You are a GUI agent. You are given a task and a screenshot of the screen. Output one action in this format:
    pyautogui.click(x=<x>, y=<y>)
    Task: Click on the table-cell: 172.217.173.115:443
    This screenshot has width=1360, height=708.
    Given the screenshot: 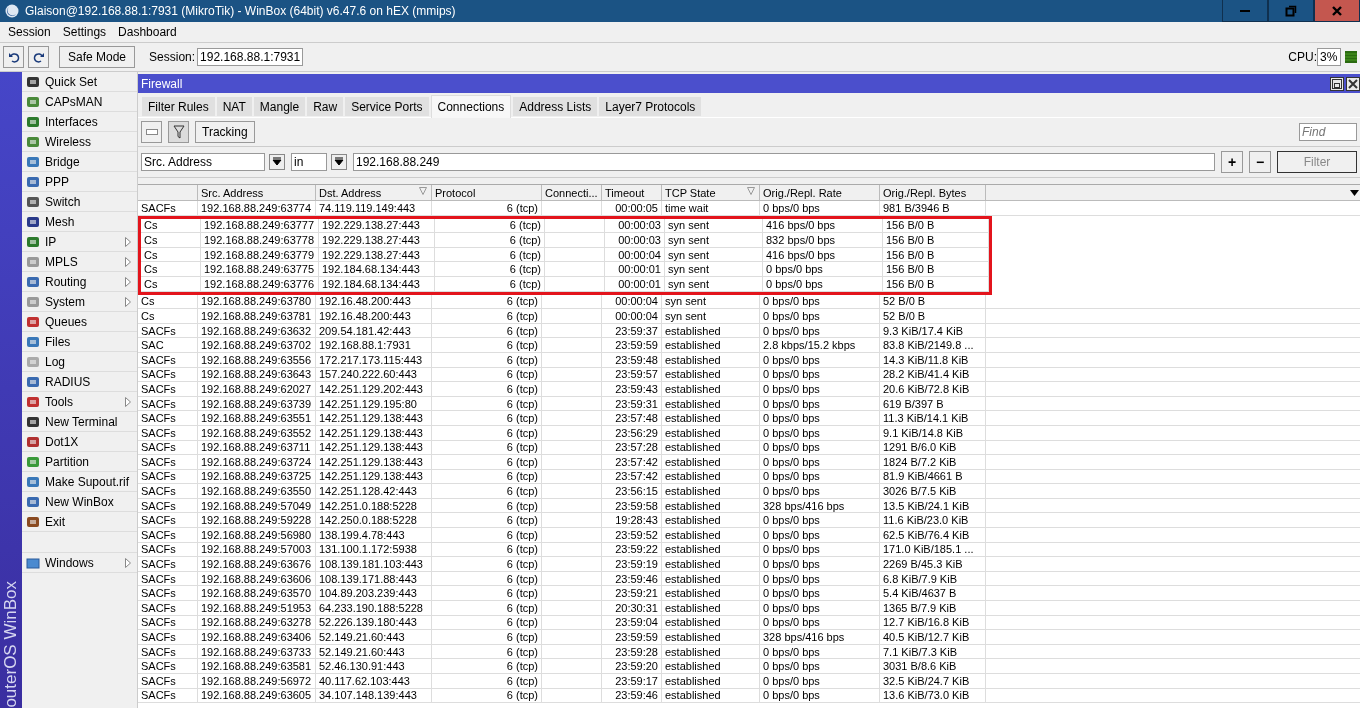 What is the action you would take?
    pyautogui.click(x=374, y=359)
    